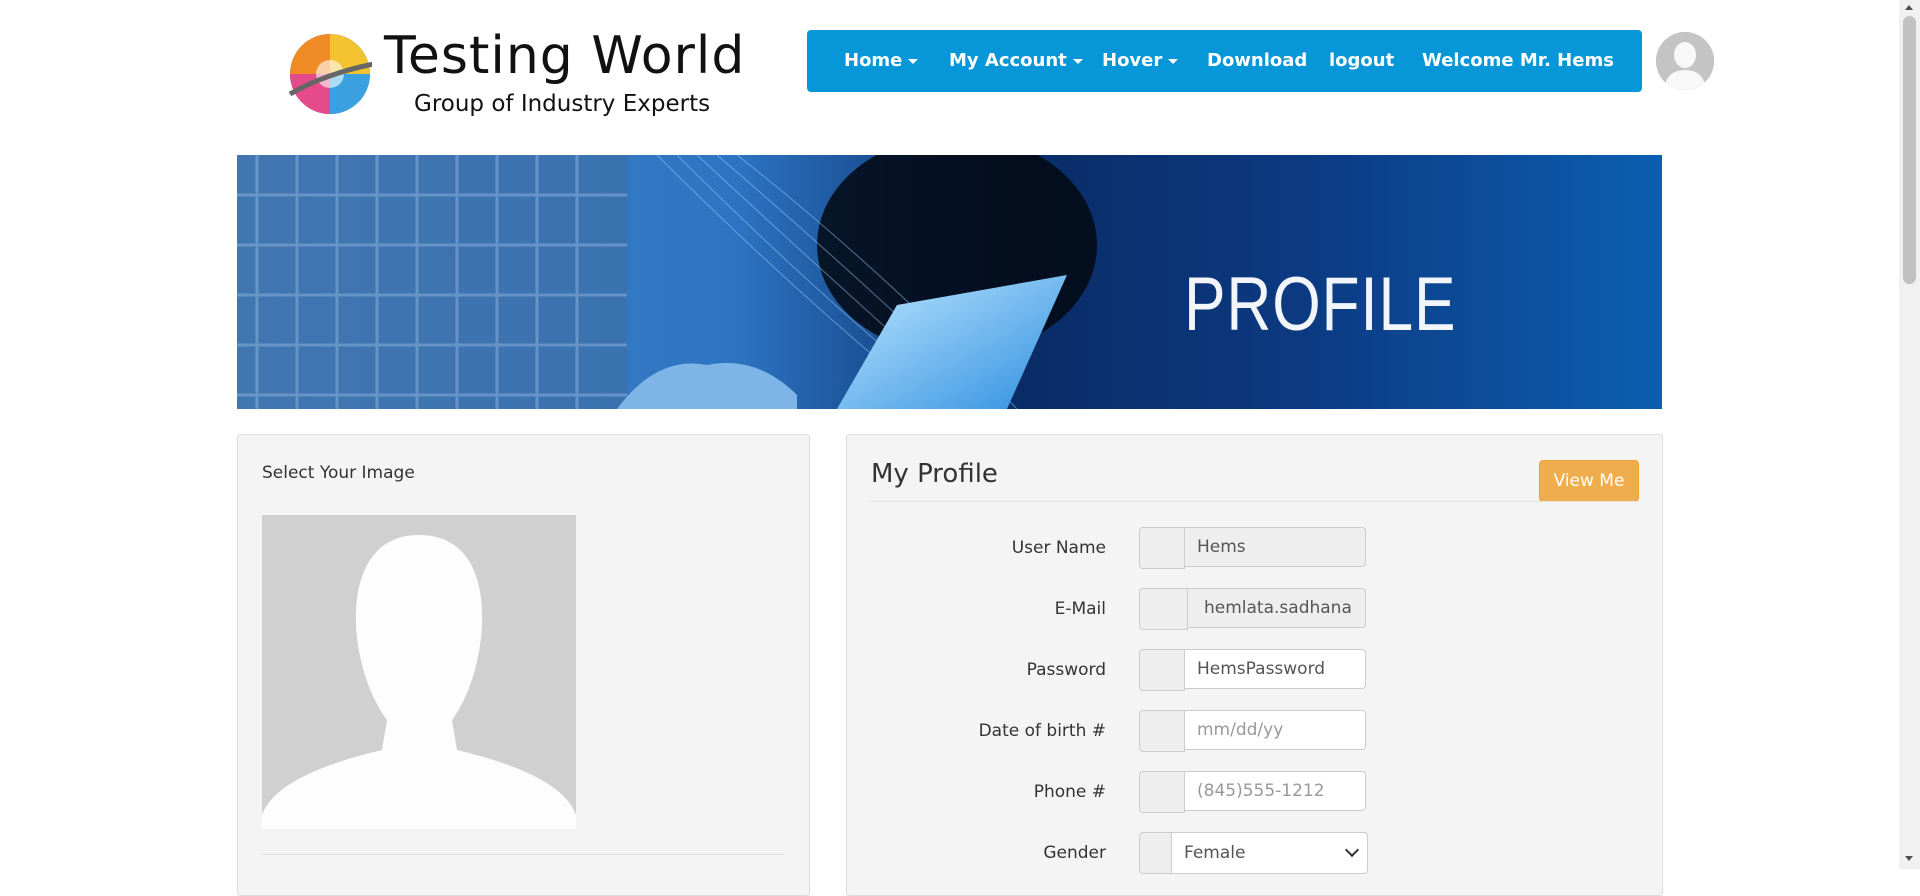 The image size is (1920, 896). I want to click on nav-welcome-label: Welcome Mr. Hems, so click(1518, 60).